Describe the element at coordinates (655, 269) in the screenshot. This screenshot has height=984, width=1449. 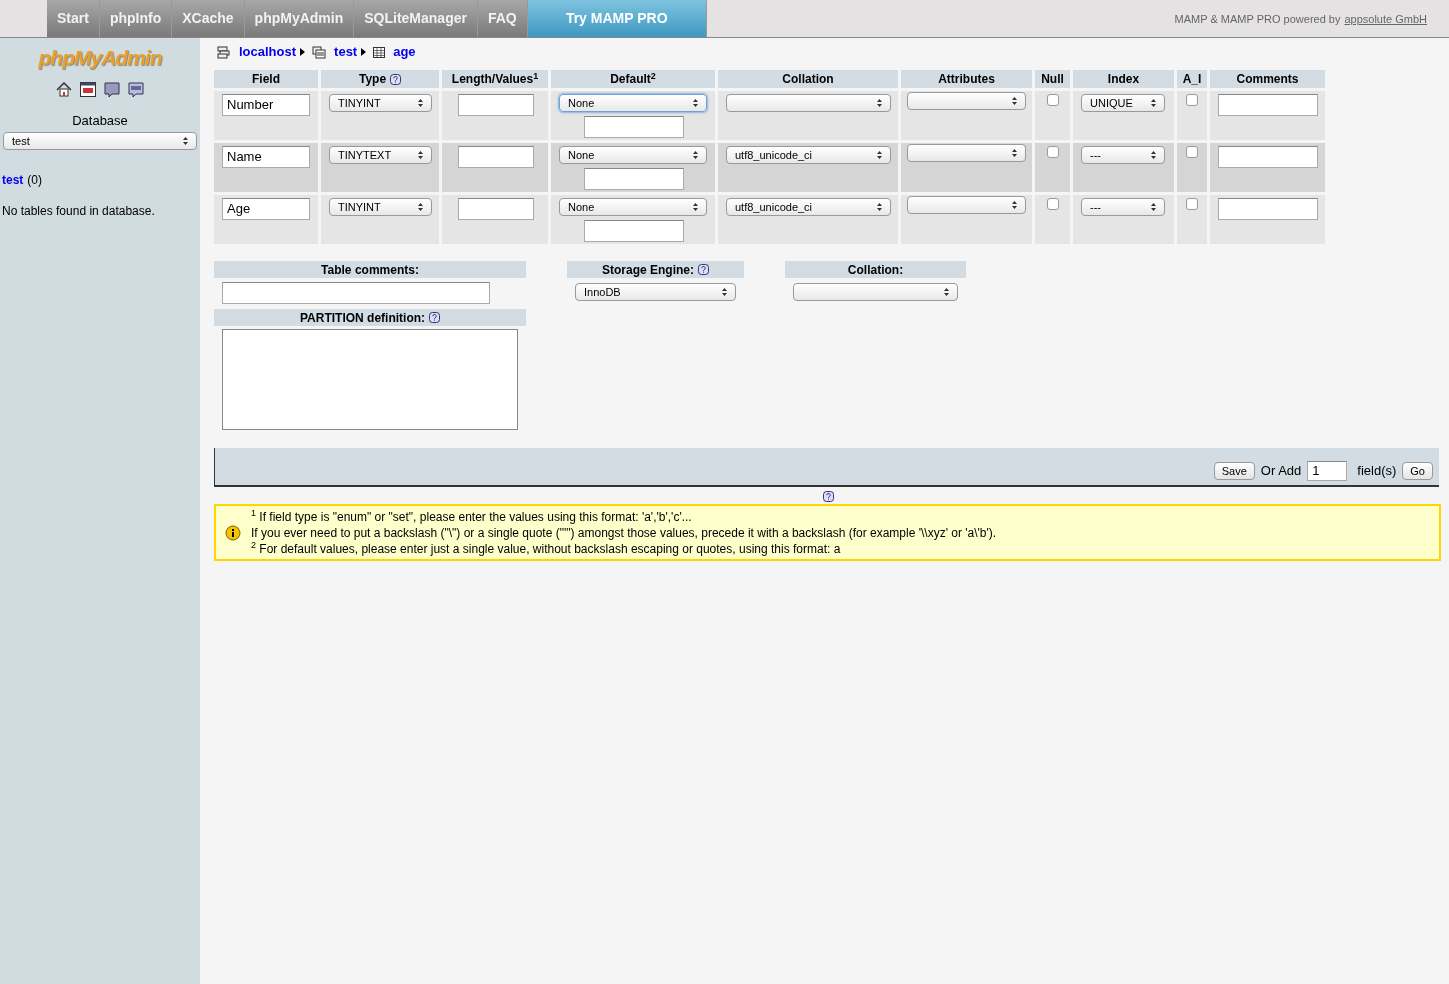
I see `storage-engine-label: Storage Engine:` at that location.